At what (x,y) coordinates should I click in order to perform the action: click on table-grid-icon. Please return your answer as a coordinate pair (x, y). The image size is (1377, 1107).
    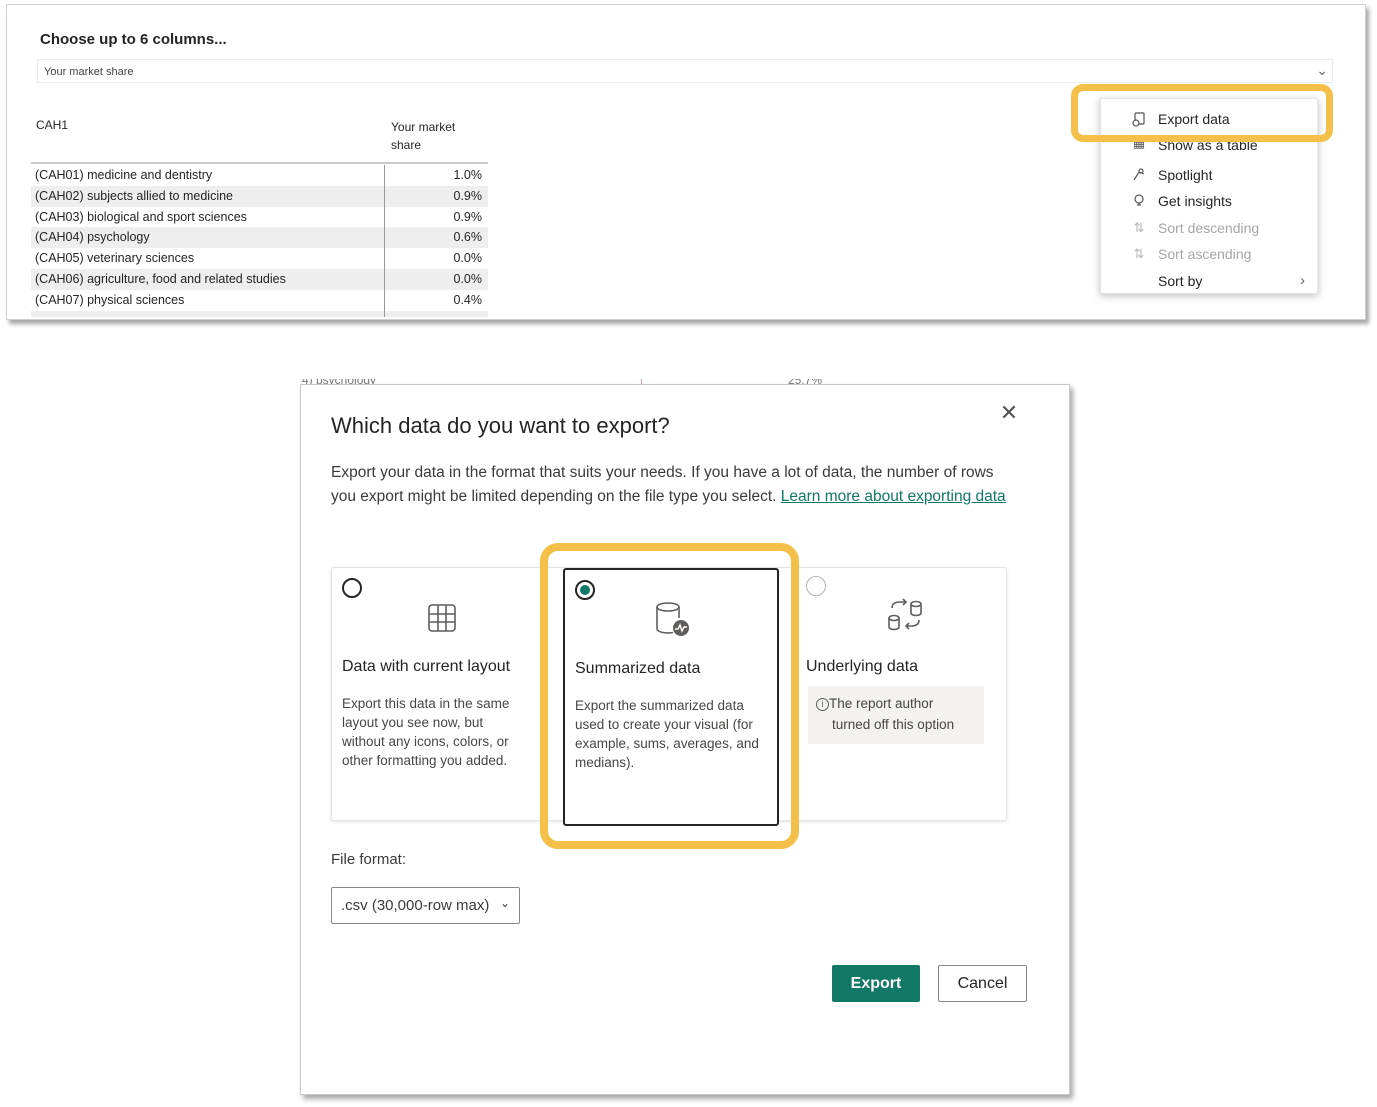
    Looking at the image, I should click on (442, 618).